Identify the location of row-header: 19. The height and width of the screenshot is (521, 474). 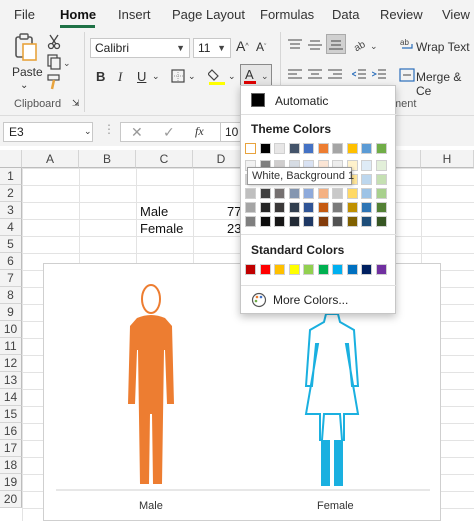
(11, 482).